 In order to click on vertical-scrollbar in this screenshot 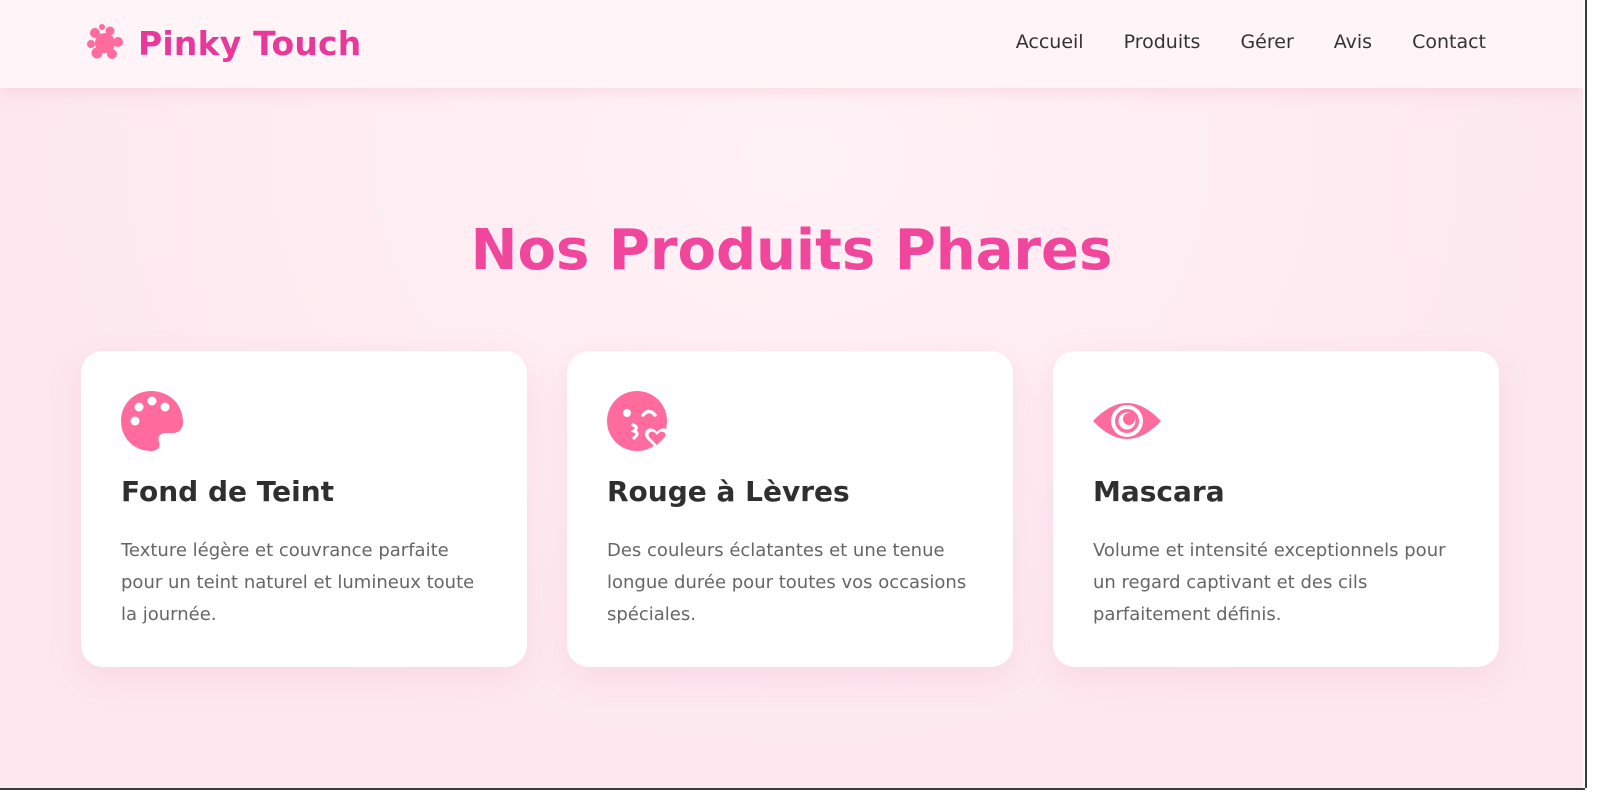, I will do `click(1591, 402)`.